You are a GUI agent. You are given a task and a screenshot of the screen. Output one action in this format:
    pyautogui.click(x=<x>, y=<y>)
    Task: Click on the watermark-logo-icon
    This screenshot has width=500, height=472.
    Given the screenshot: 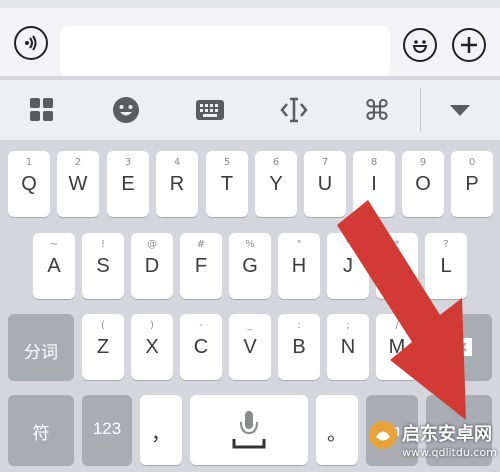 What is the action you would take?
    pyautogui.click(x=383, y=435)
    